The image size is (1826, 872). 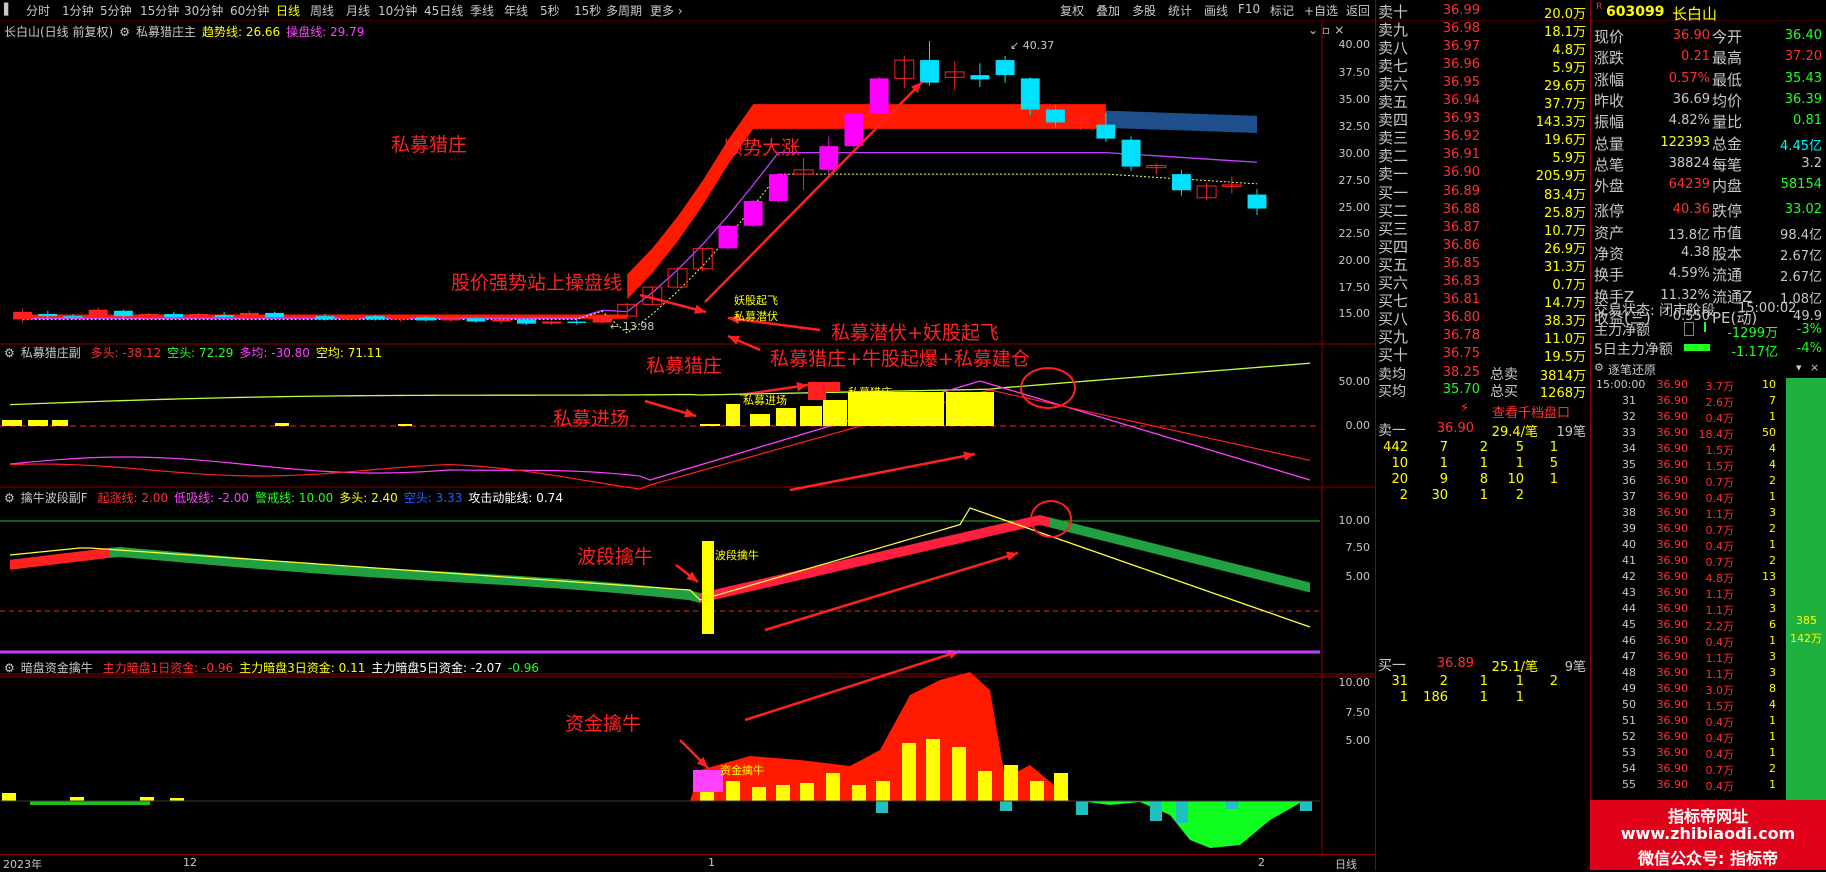 What do you see at coordinates (1688, 514) in the screenshot?
I see `tick-row: 38 36.90 1.1万 3` at bounding box center [1688, 514].